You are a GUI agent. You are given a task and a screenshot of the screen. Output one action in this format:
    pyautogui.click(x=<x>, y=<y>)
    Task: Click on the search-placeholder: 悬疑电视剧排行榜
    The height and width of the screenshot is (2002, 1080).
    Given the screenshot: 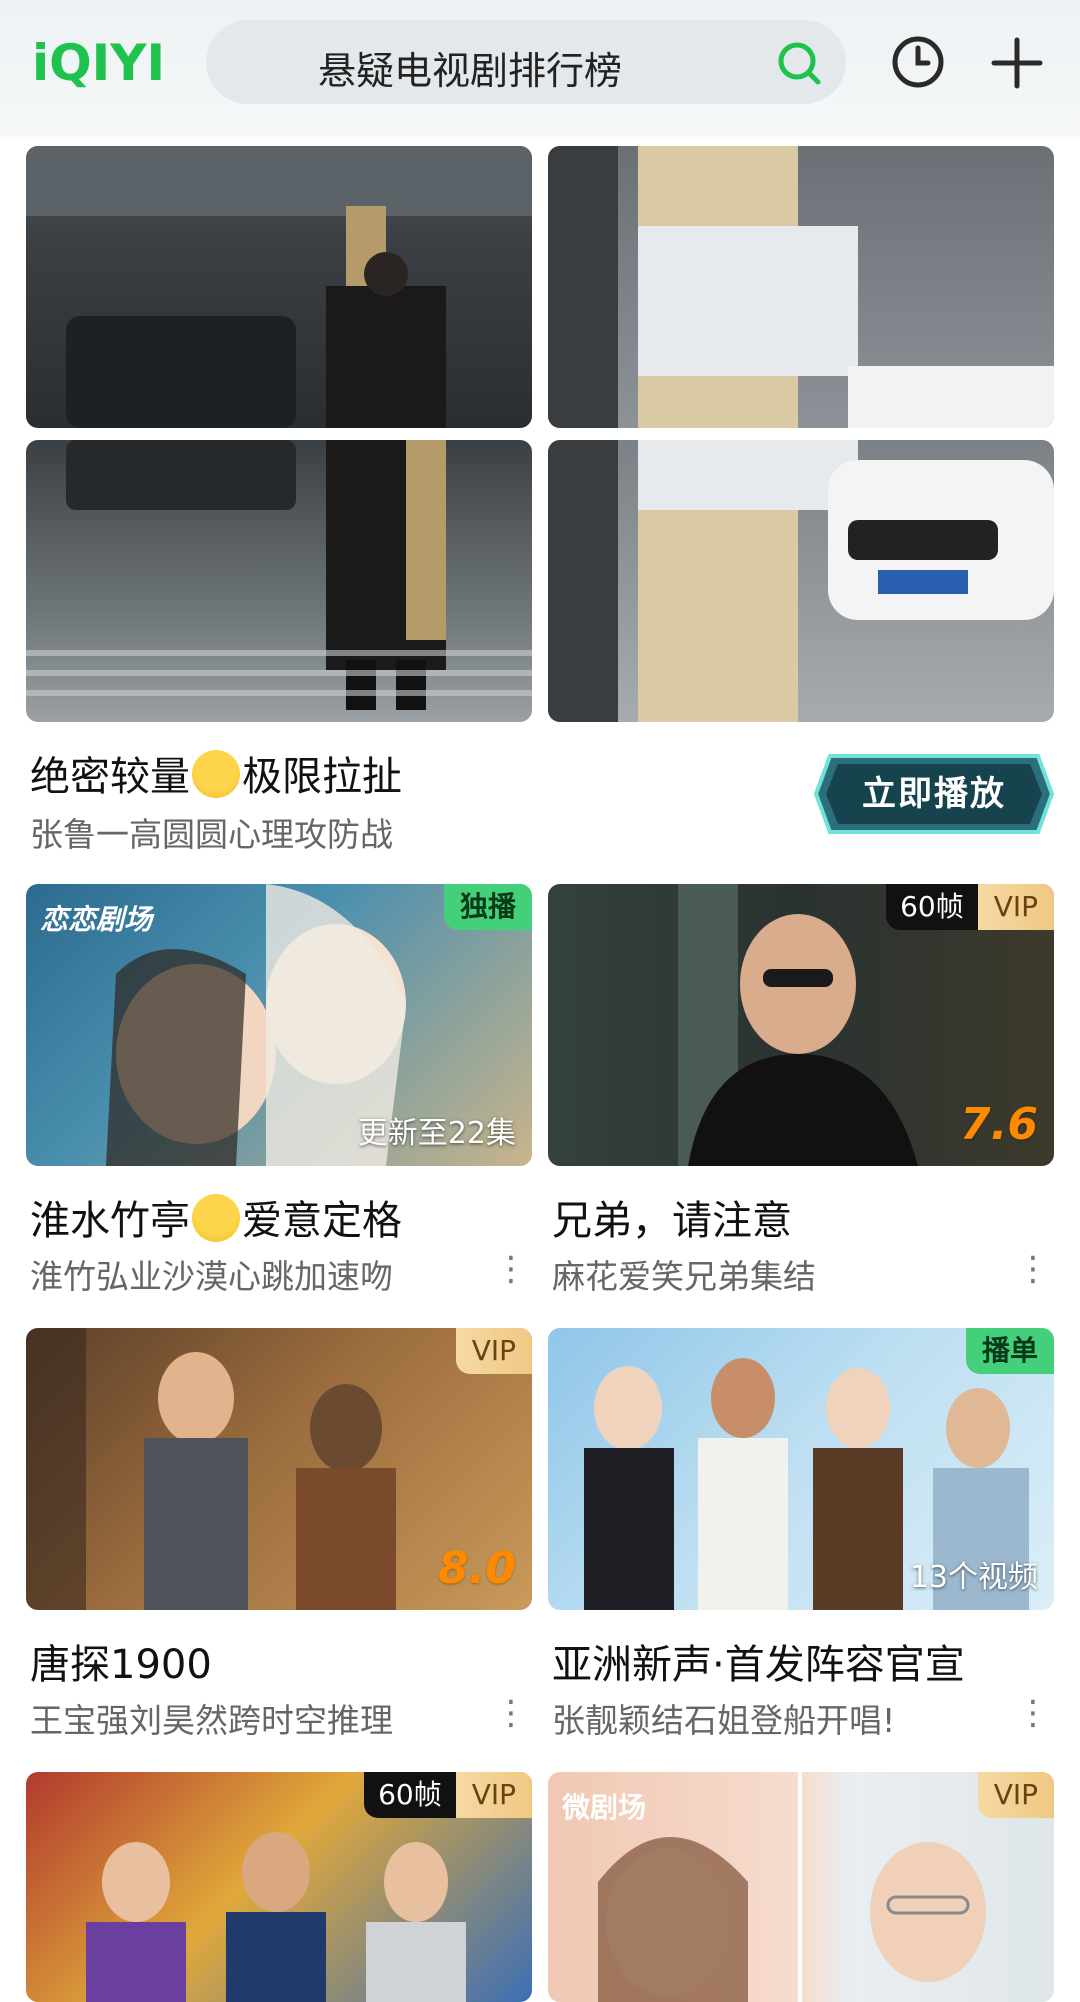 What is the action you would take?
    pyautogui.click(x=470, y=71)
    